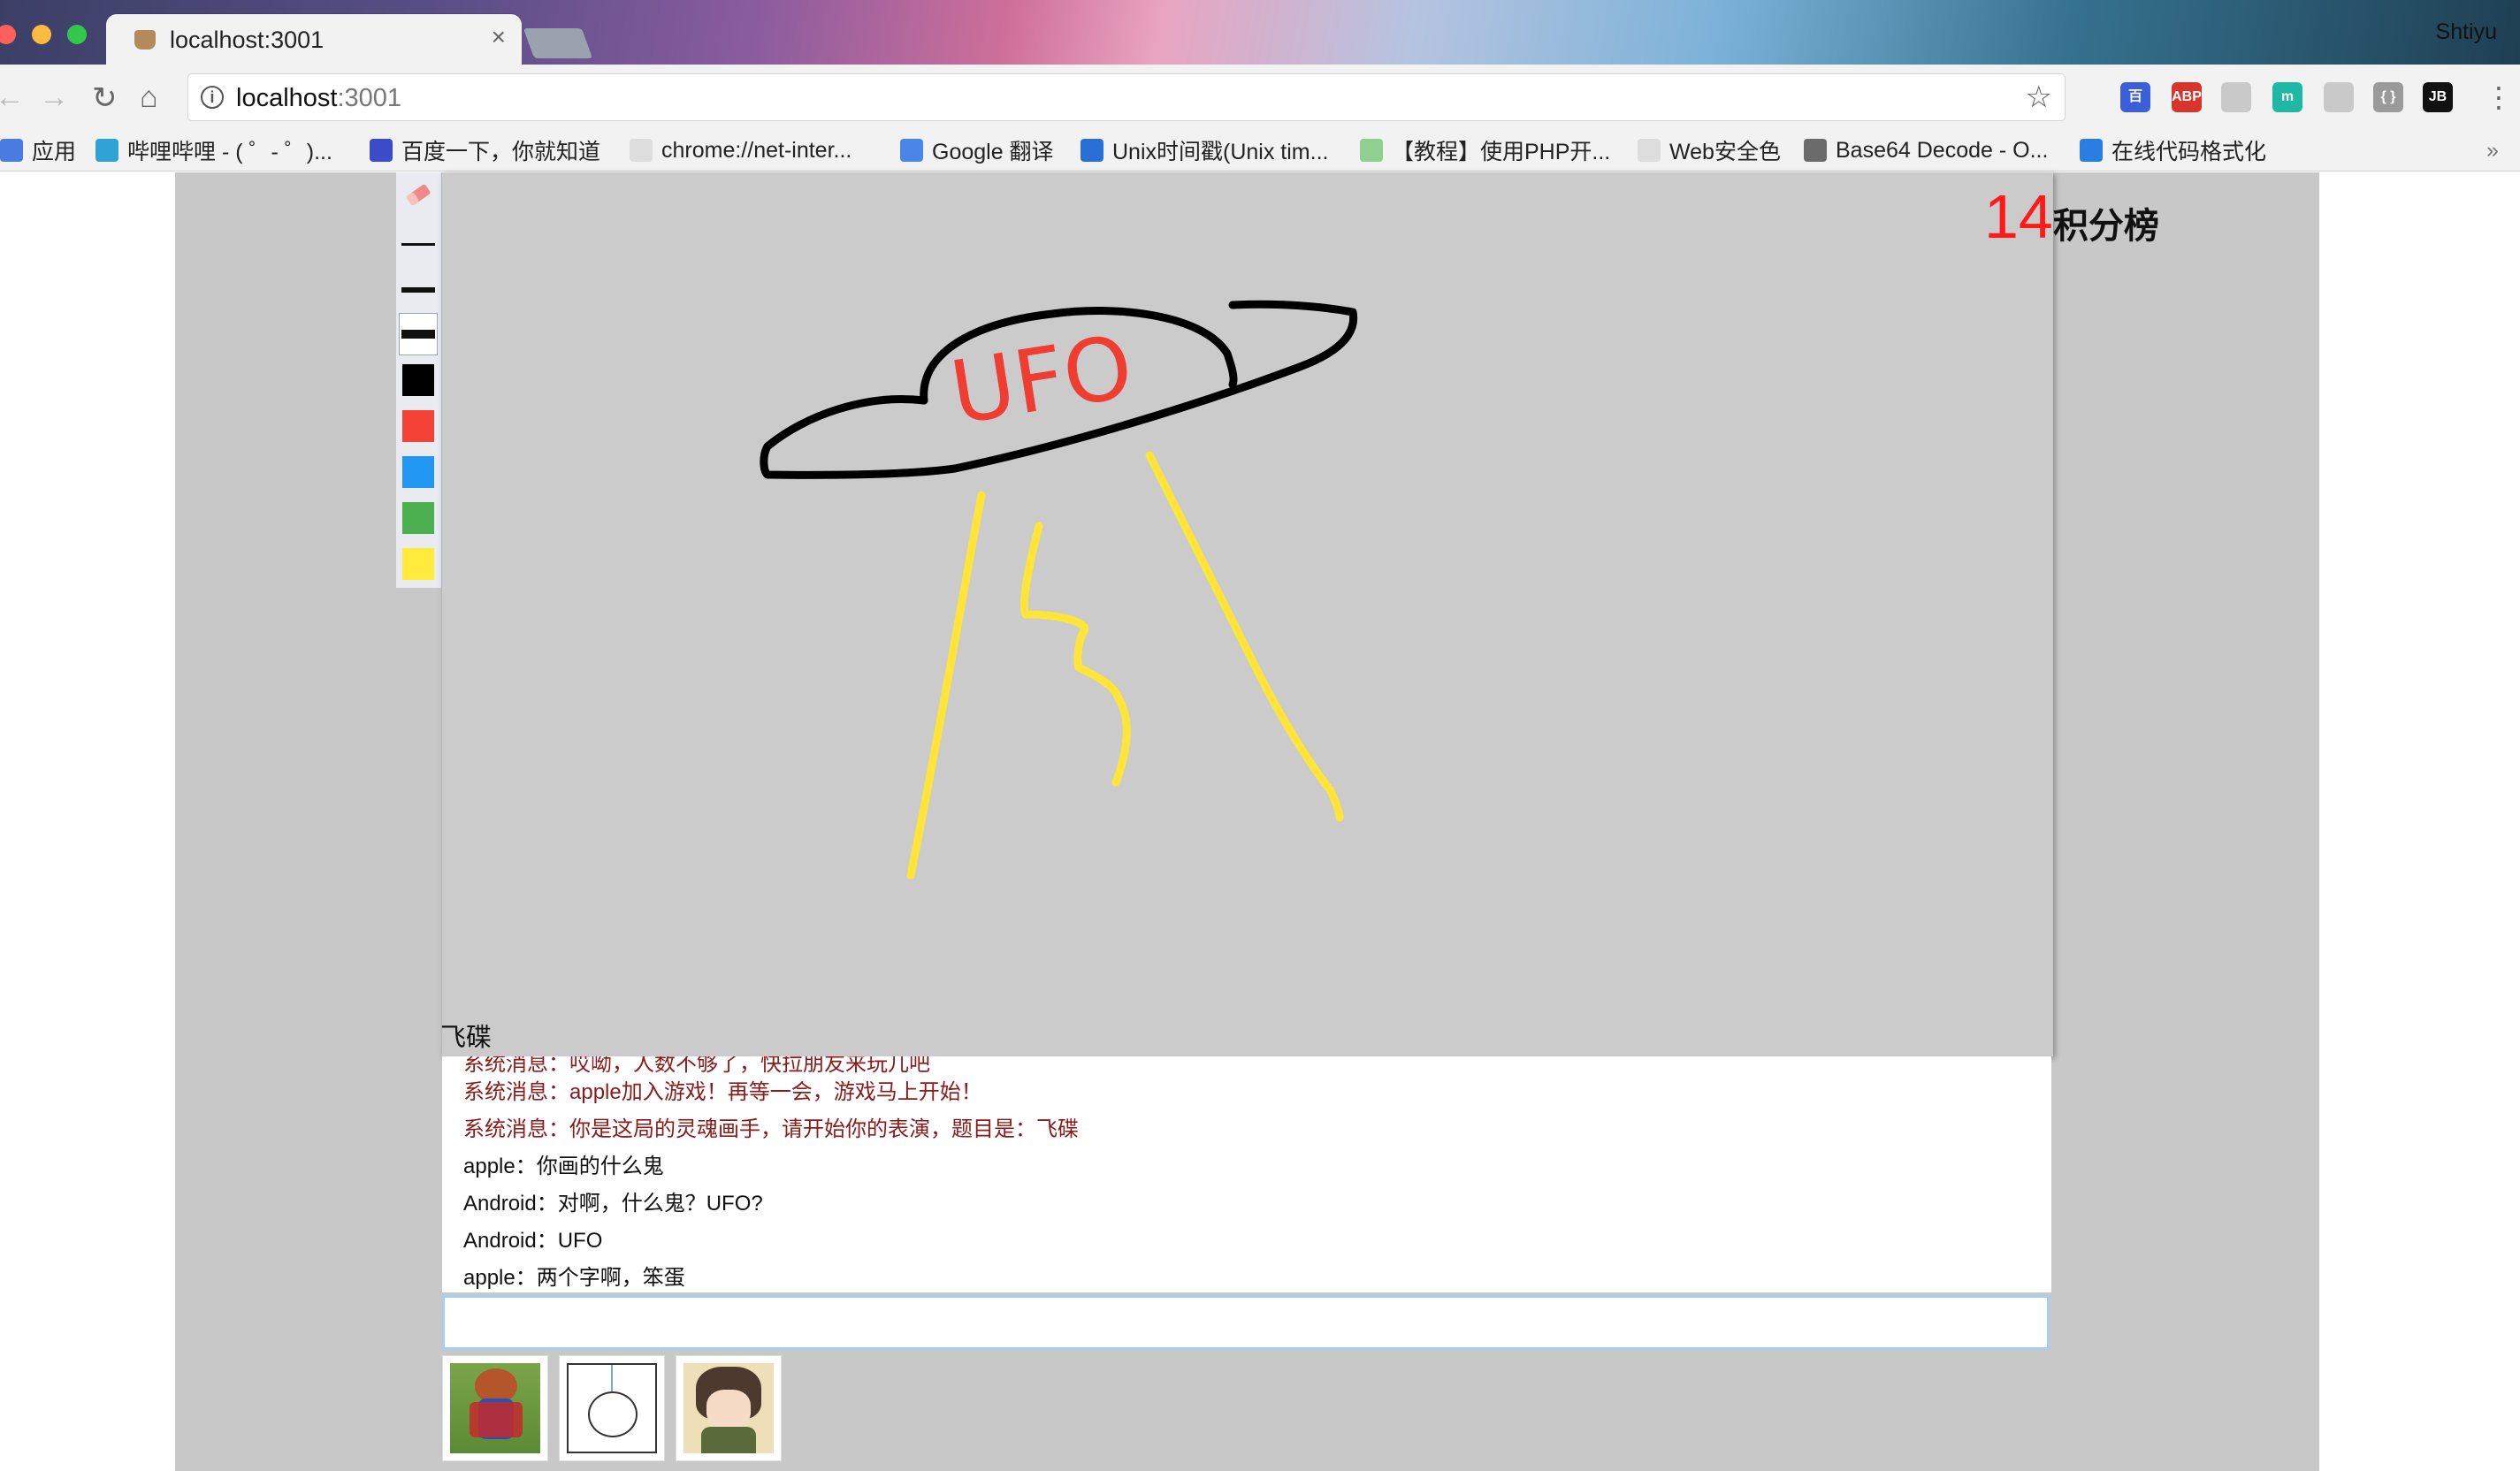 This screenshot has height=1471, width=2520. I want to click on bookmark-apps-icon, so click(11, 150).